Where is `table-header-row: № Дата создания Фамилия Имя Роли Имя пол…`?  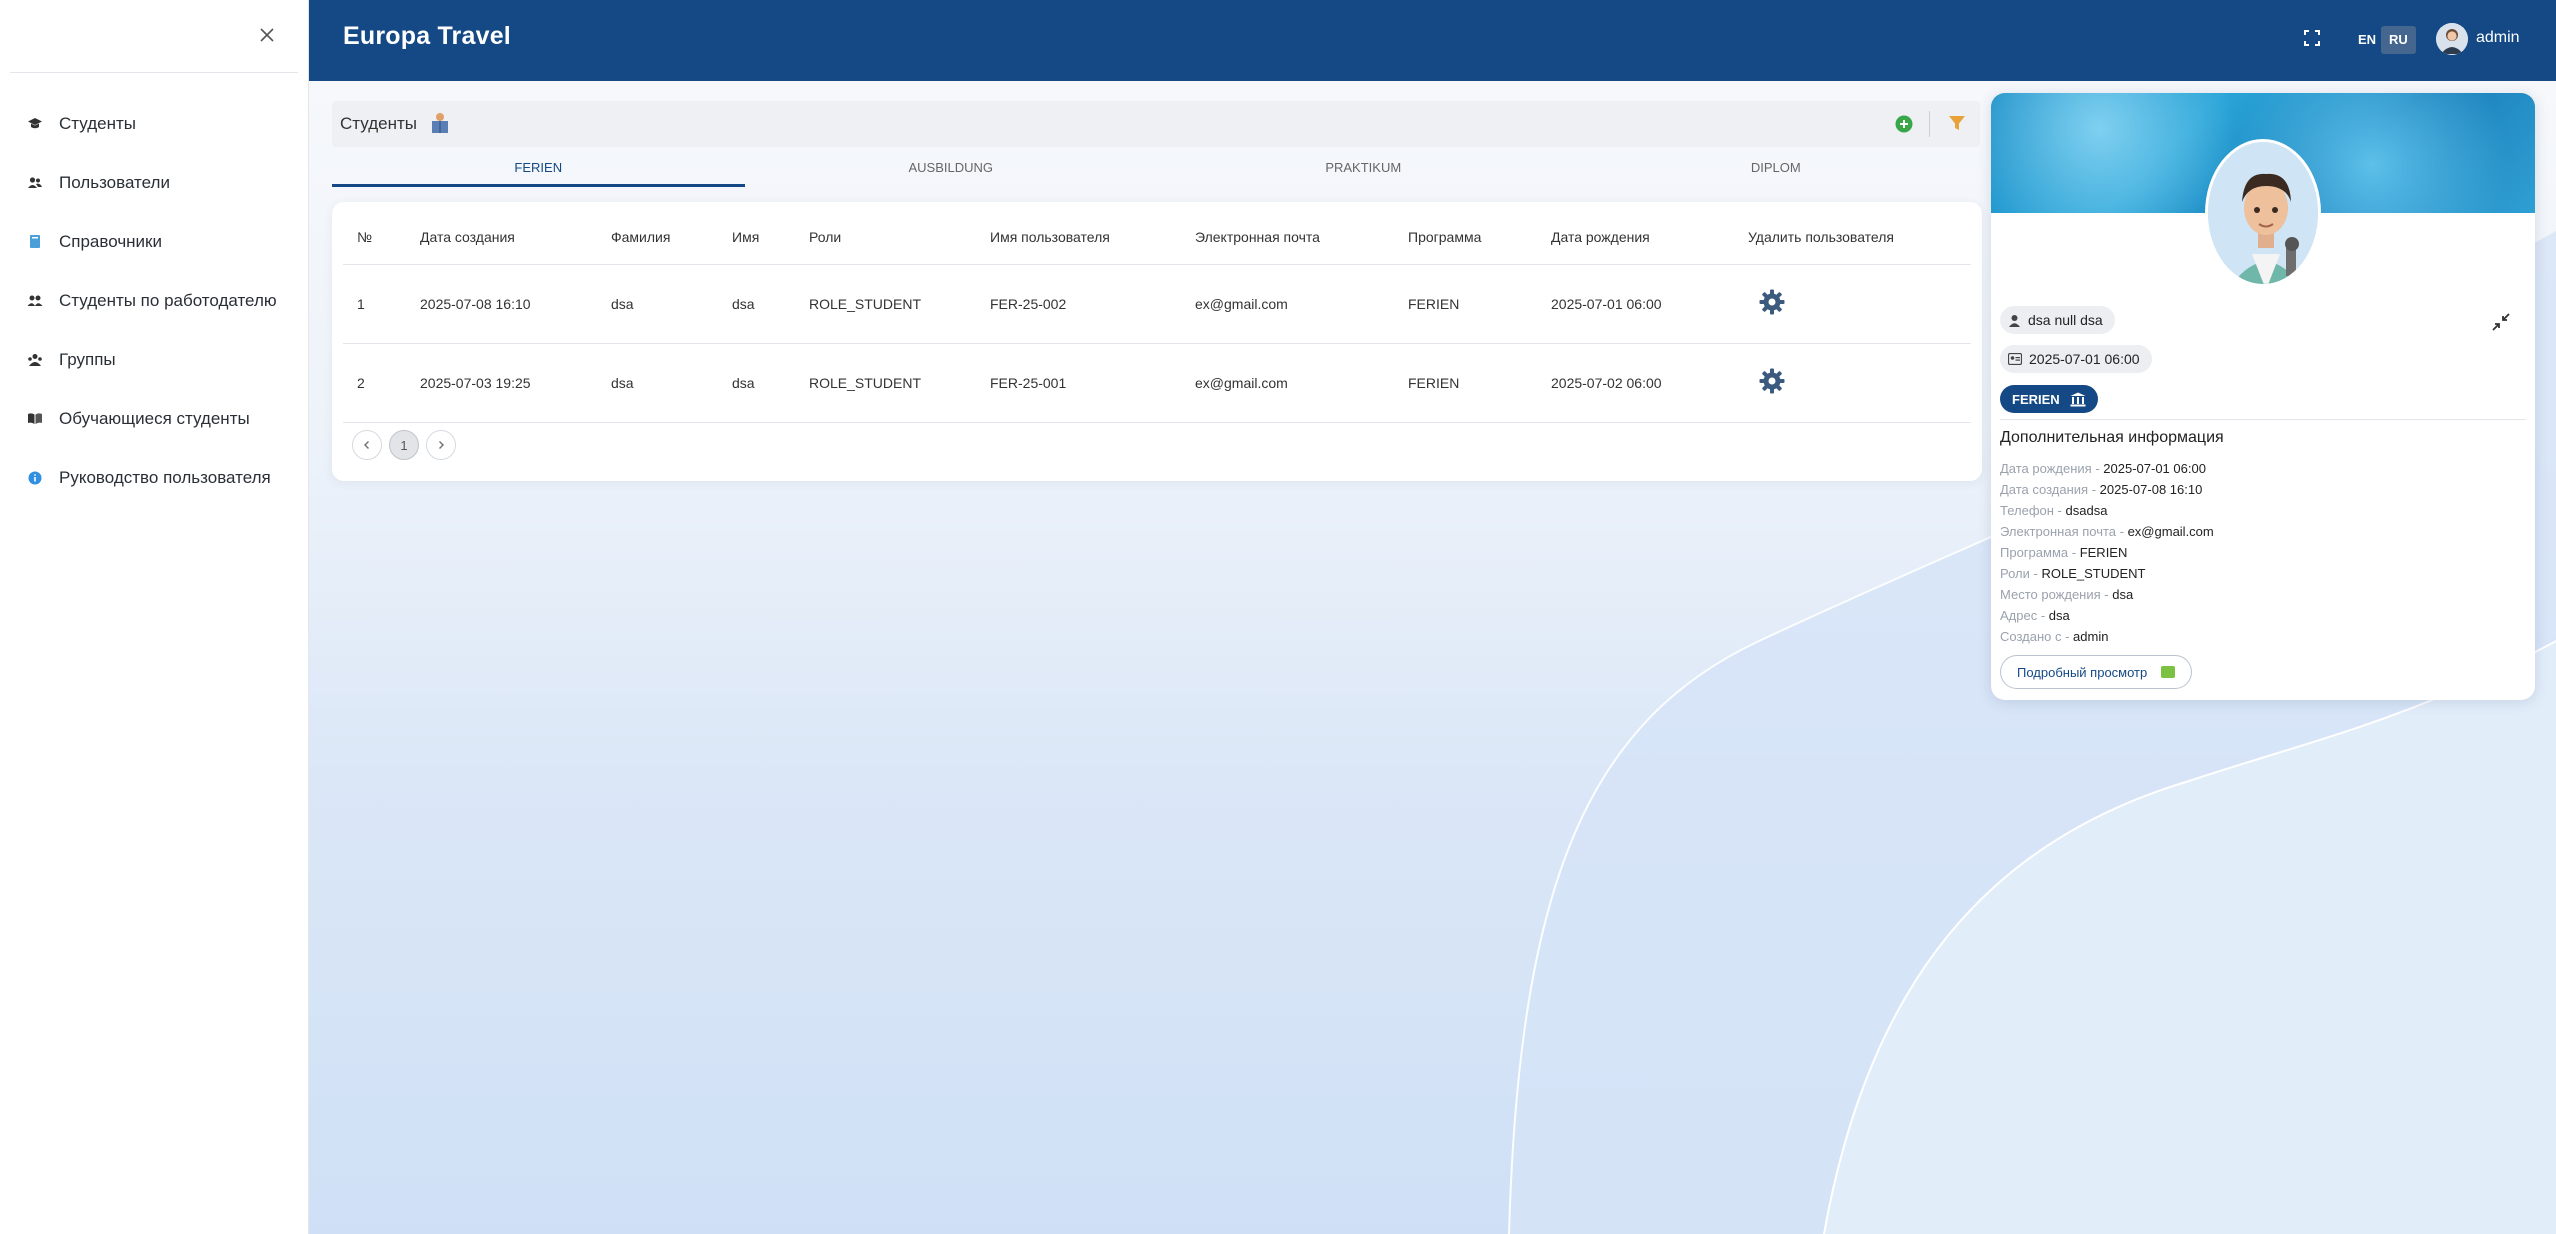
table-header-row: № Дата создания Фамилия Имя Роли Имя пол… is located at coordinates (1157, 238).